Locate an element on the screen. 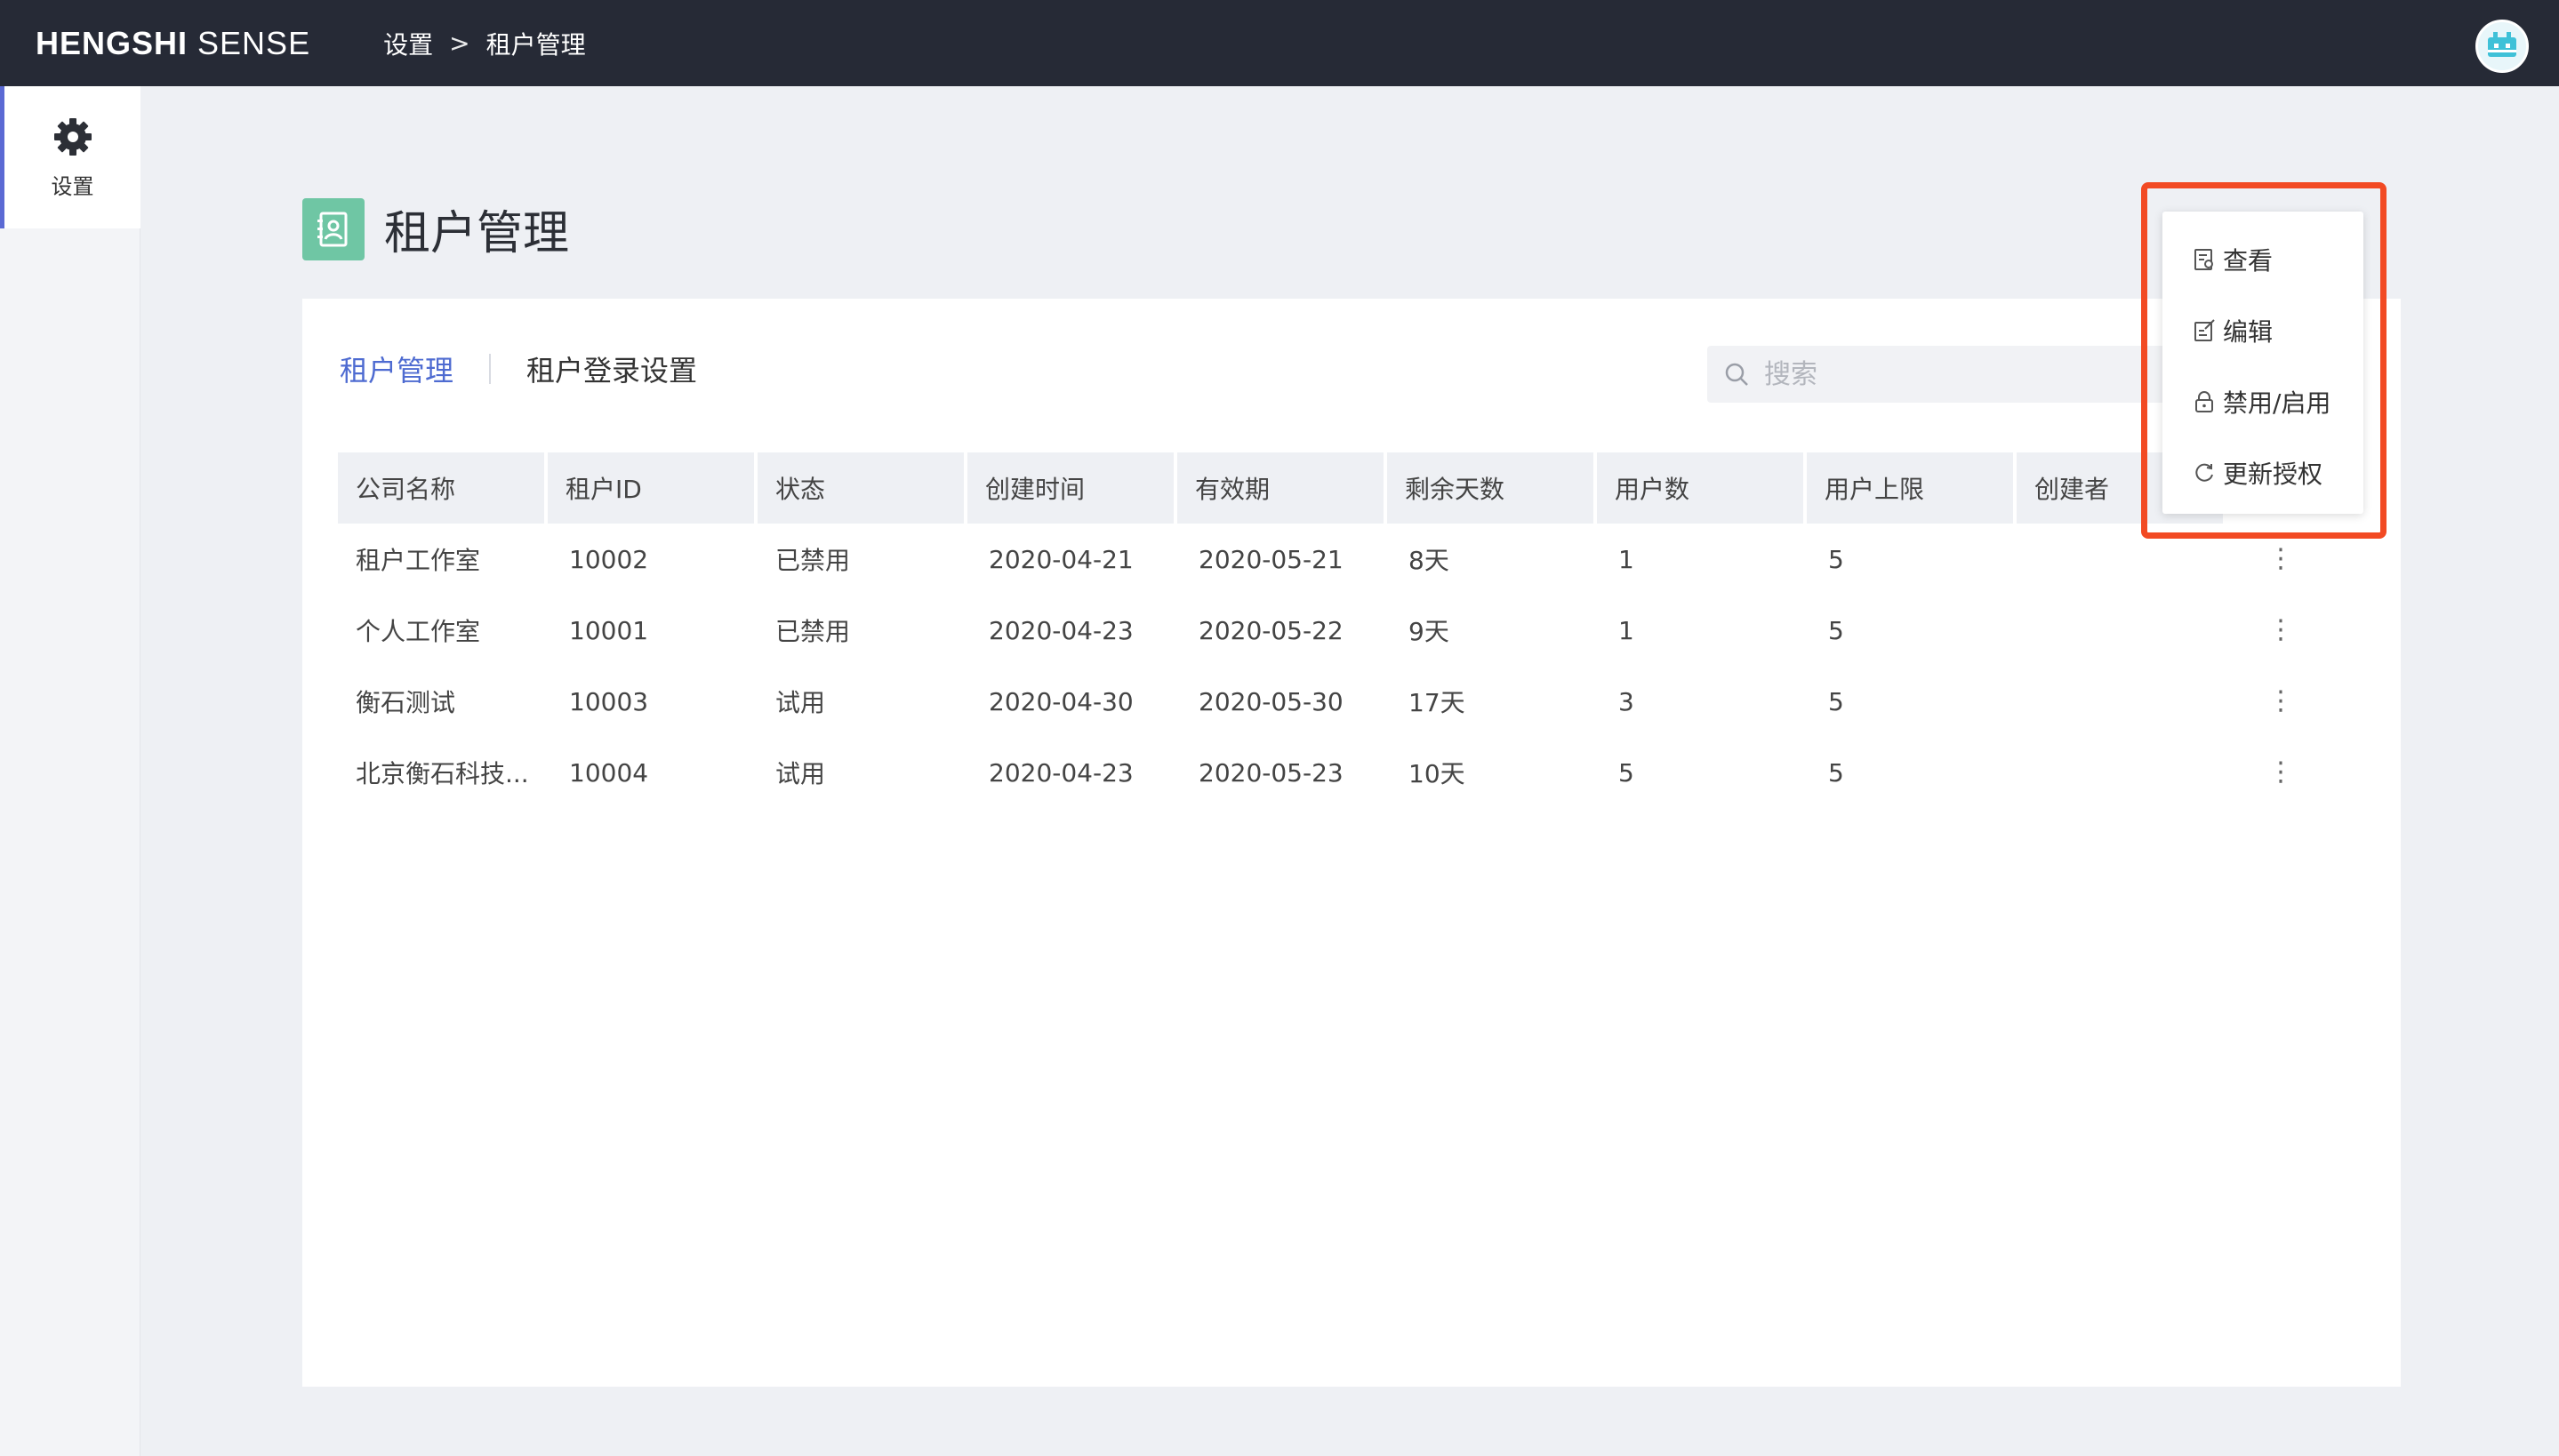 This screenshot has width=2559, height=1456. column-header-days-left: 剩余天数 is located at coordinates (1490, 488).